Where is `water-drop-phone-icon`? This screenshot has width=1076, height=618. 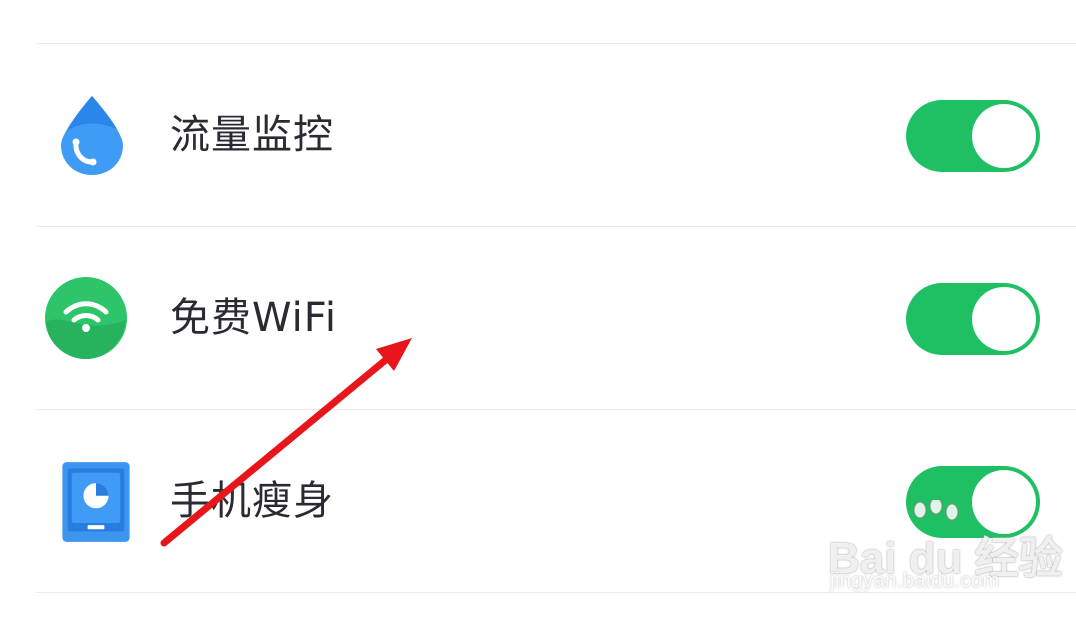 water-drop-phone-icon is located at coordinates (87, 135).